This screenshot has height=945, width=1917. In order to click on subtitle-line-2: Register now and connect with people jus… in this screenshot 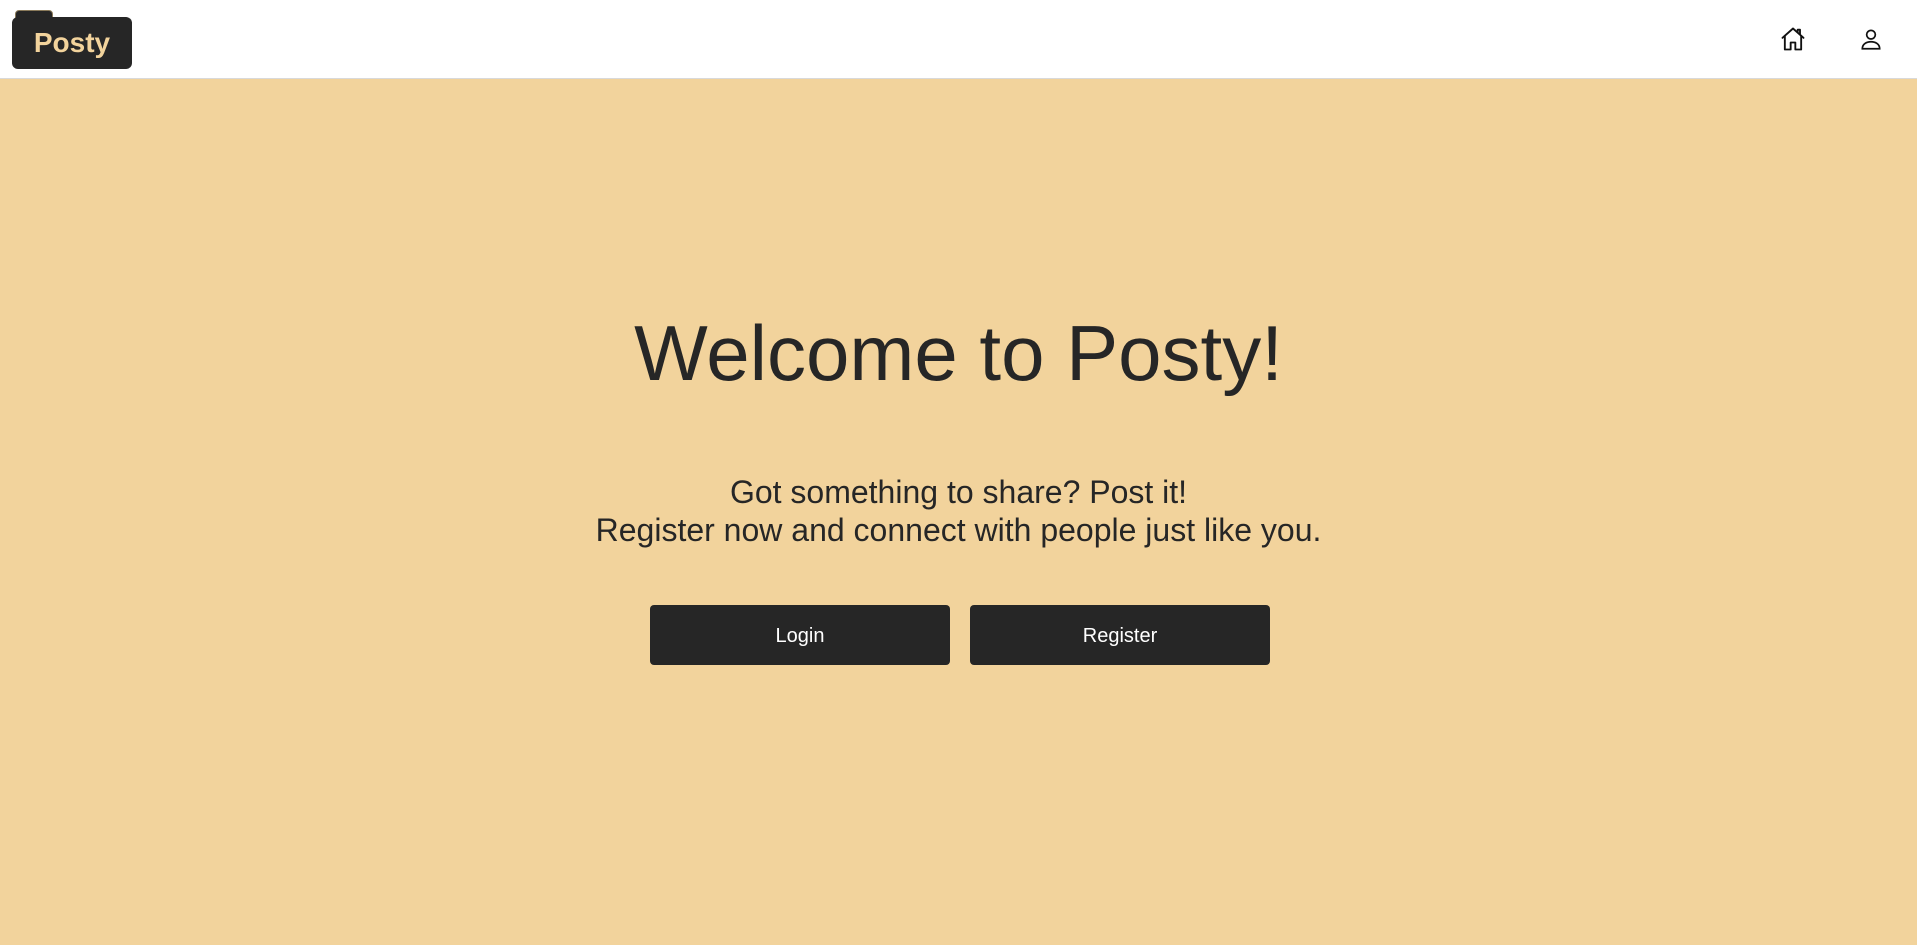, I will do `click(958, 530)`.